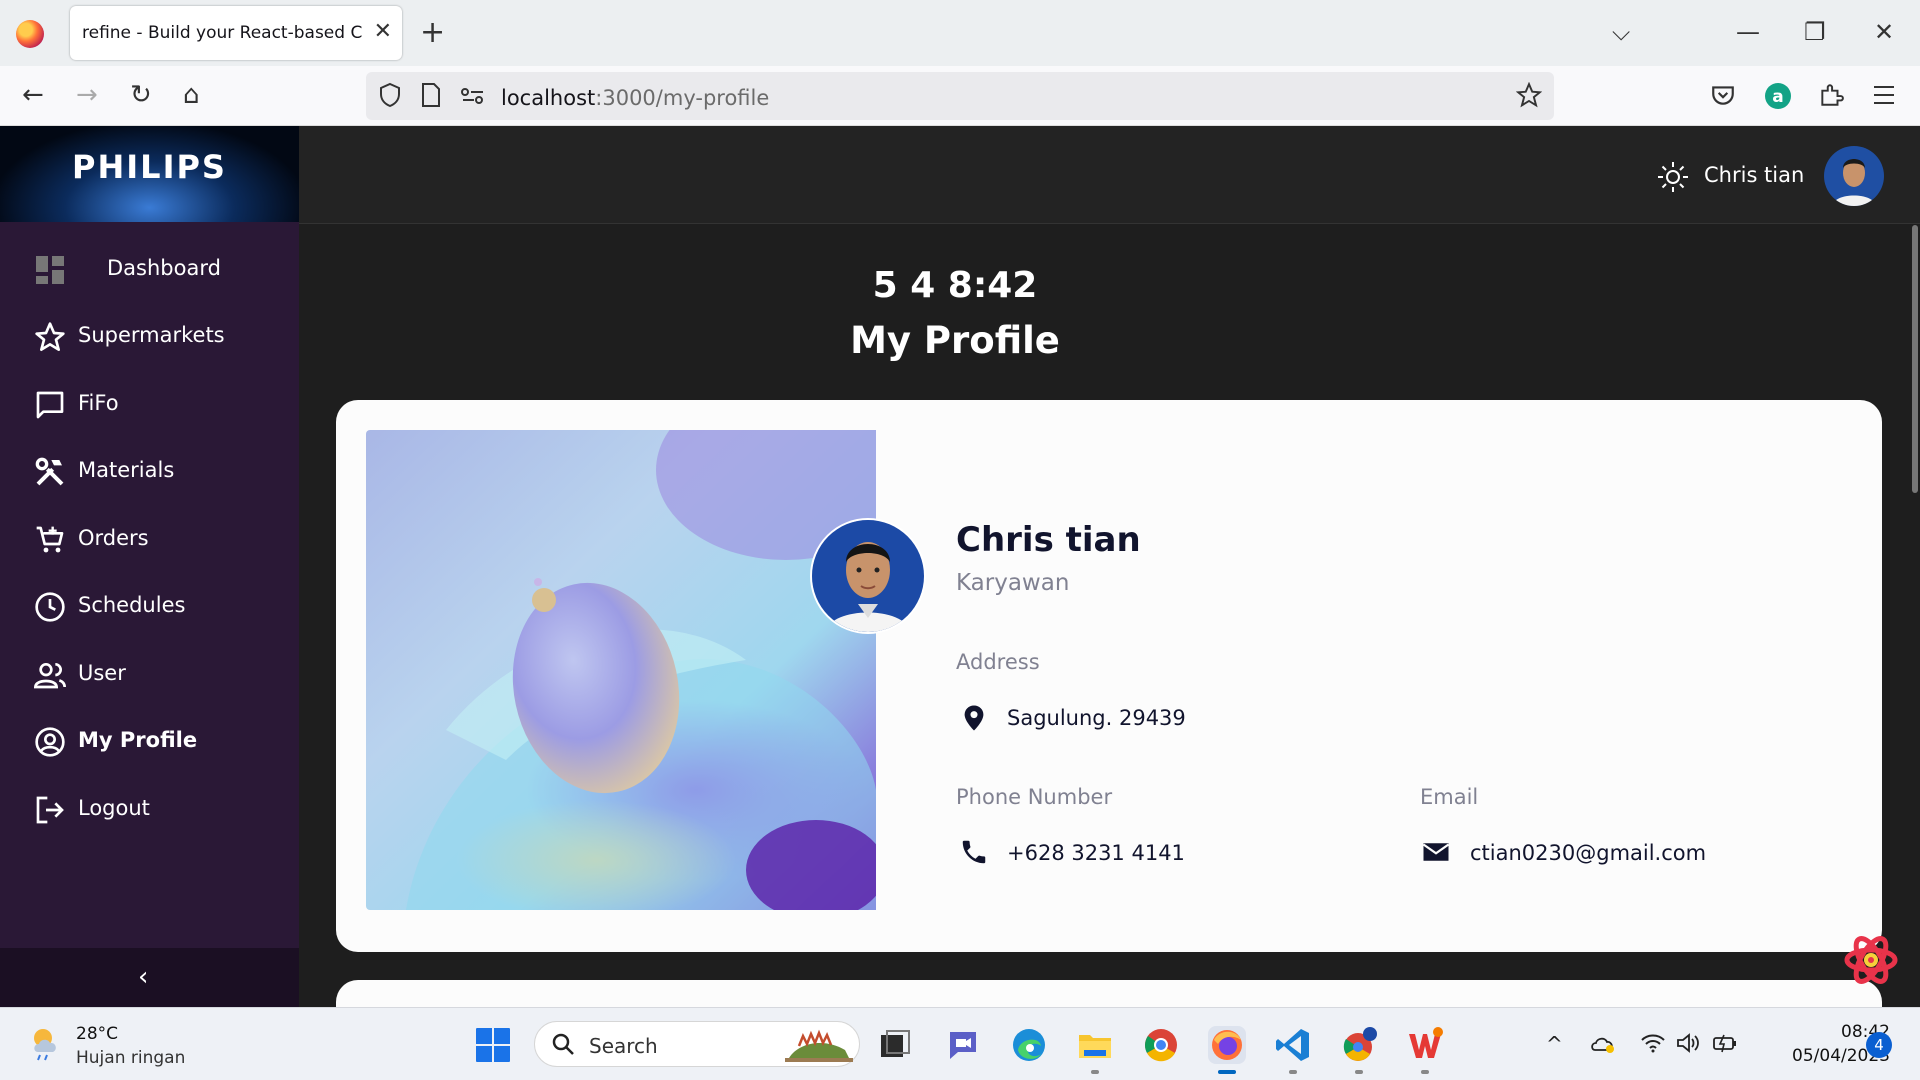 Image resolution: width=1920 pixels, height=1080 pixels. Describe the element at coordinates (143, 977) in the screenshot. I see `chevron-left-icon: ‹` at that location.